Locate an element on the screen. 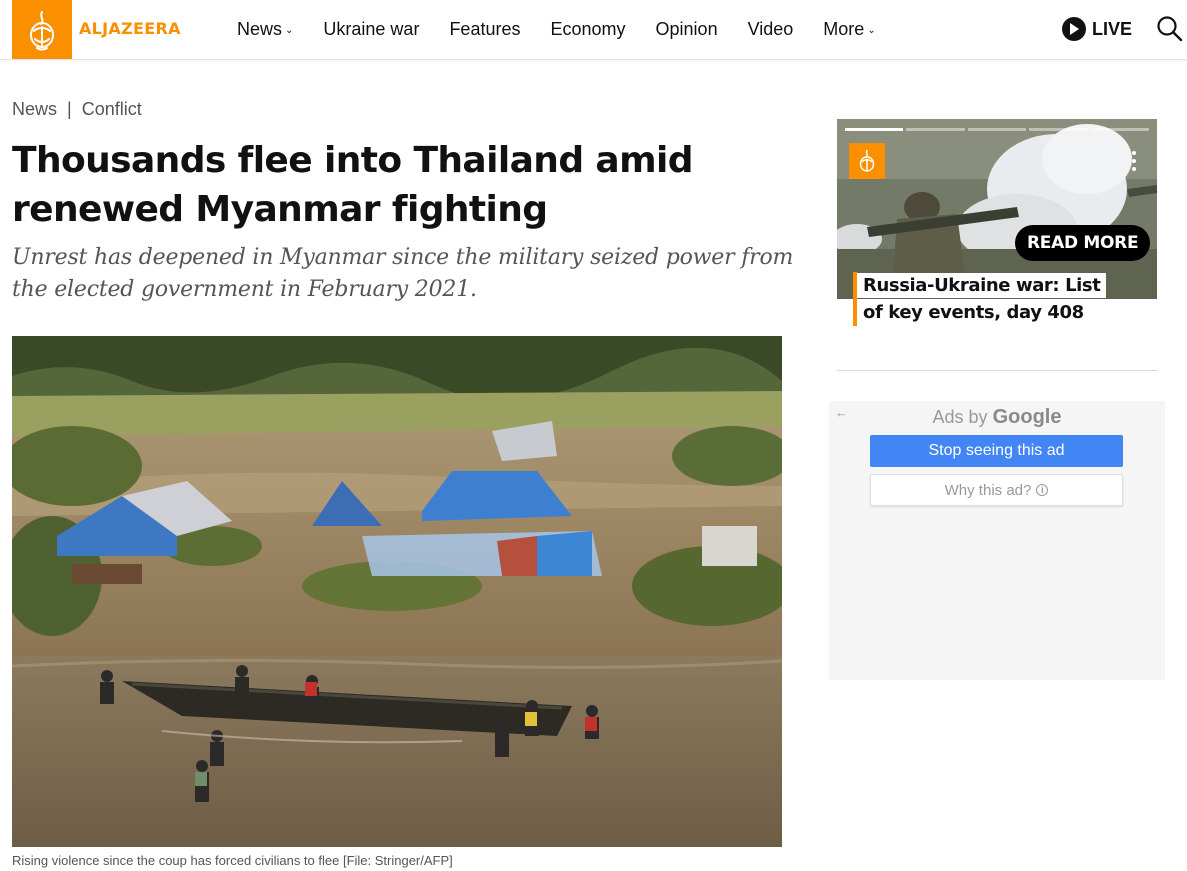 The width and height of the screenshot is (1187, 871). nav-ukraine-war: Ukraine war is located at coordinates (371, 29).